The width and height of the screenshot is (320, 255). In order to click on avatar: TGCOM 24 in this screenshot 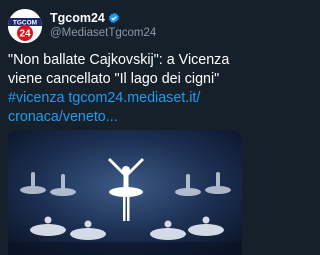, I will do `click(25, 26)`.